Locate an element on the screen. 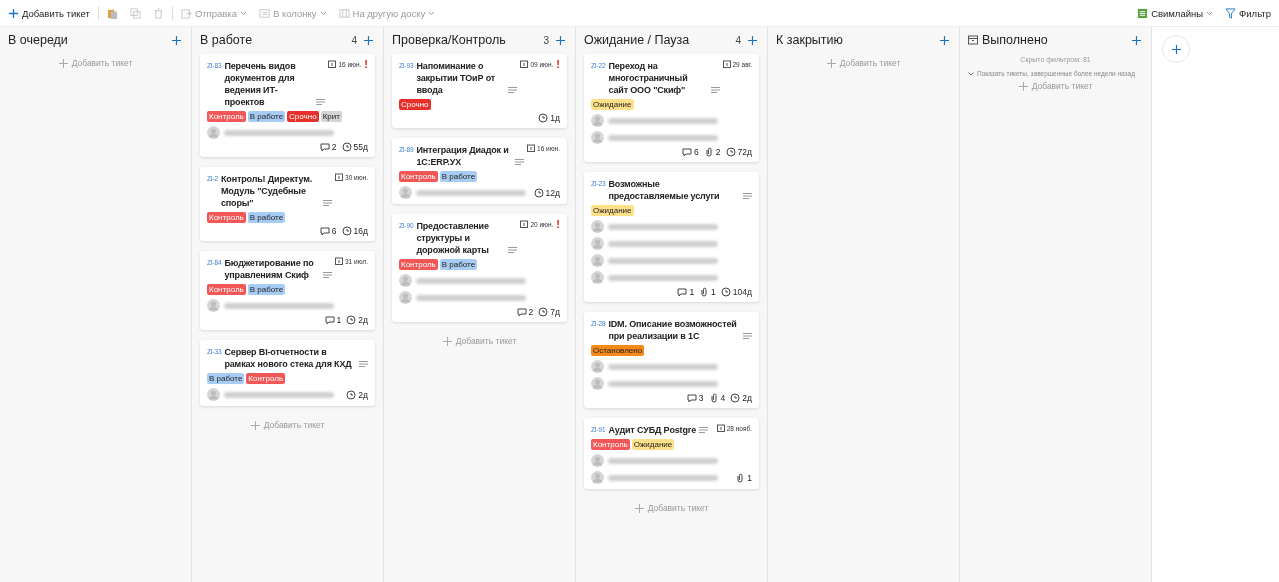  tag: Остановлено is located at coordinates (618, 350).